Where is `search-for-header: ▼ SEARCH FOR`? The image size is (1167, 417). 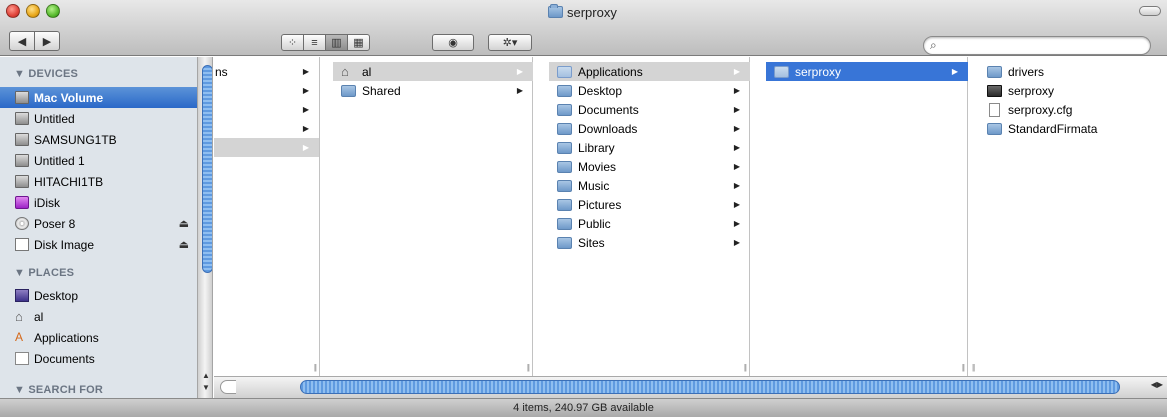 search-for-header: ▼ SEARCH FOR is located at coordinates (58, 390).